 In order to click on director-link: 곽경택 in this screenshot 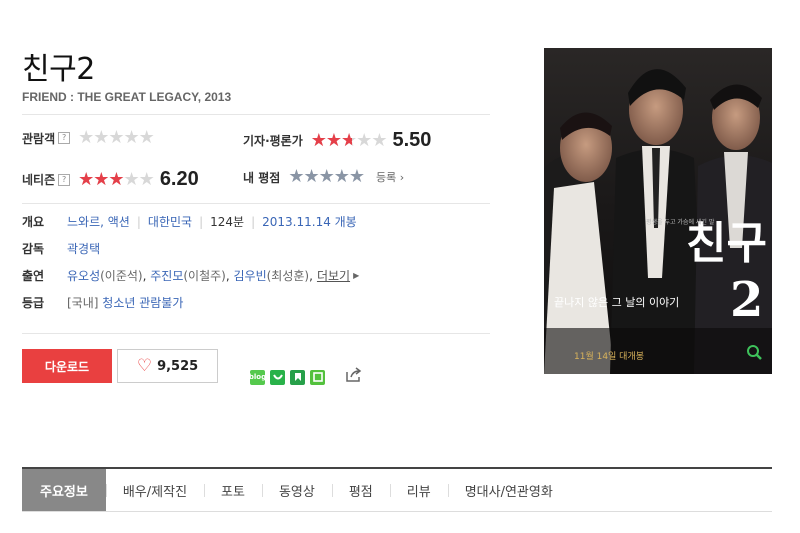, I will do `click(83, 248)`.